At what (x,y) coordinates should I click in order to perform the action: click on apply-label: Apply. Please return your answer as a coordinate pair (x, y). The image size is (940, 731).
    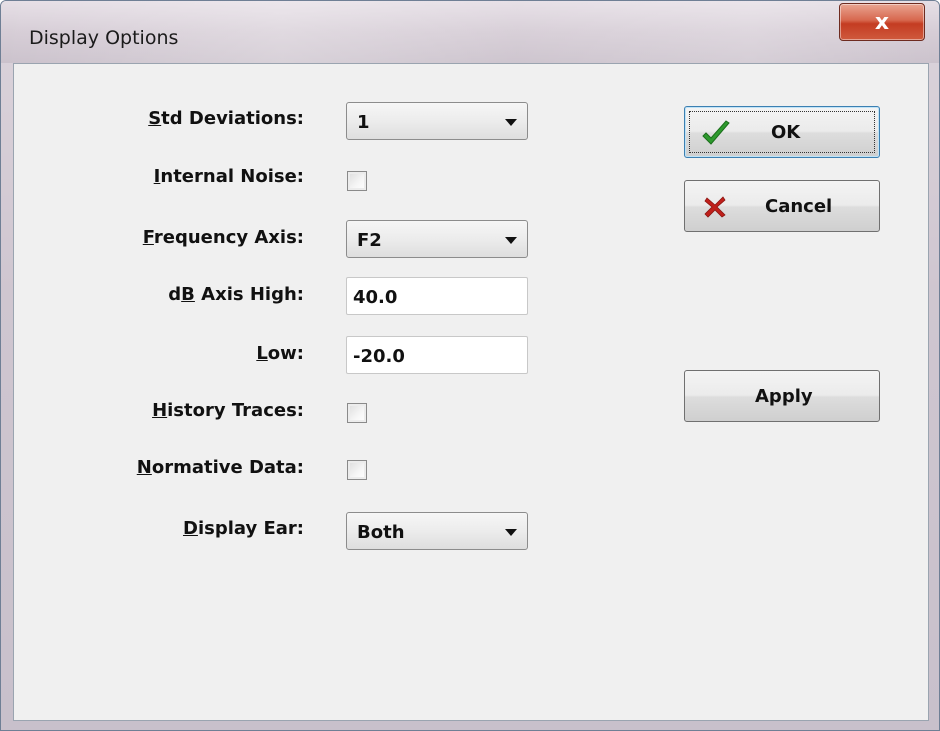
    Looking at the image, I should click on (784, 396).